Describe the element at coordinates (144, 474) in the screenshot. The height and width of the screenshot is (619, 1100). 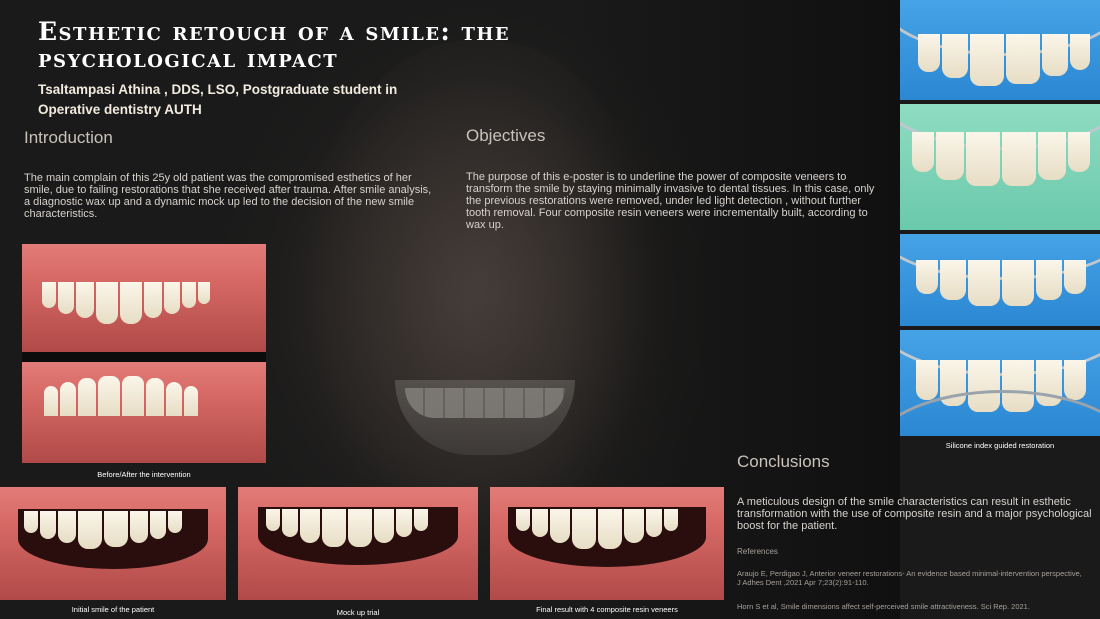
I see `before-after-caption: Before/After the intervention` at that location.